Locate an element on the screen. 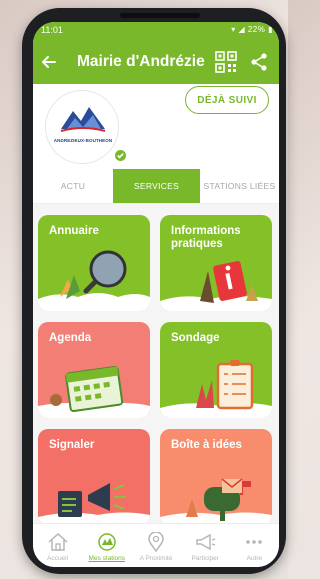 This screenshot has width=320, height=579. nav-label: Participer is located at coordinates (205, 558).